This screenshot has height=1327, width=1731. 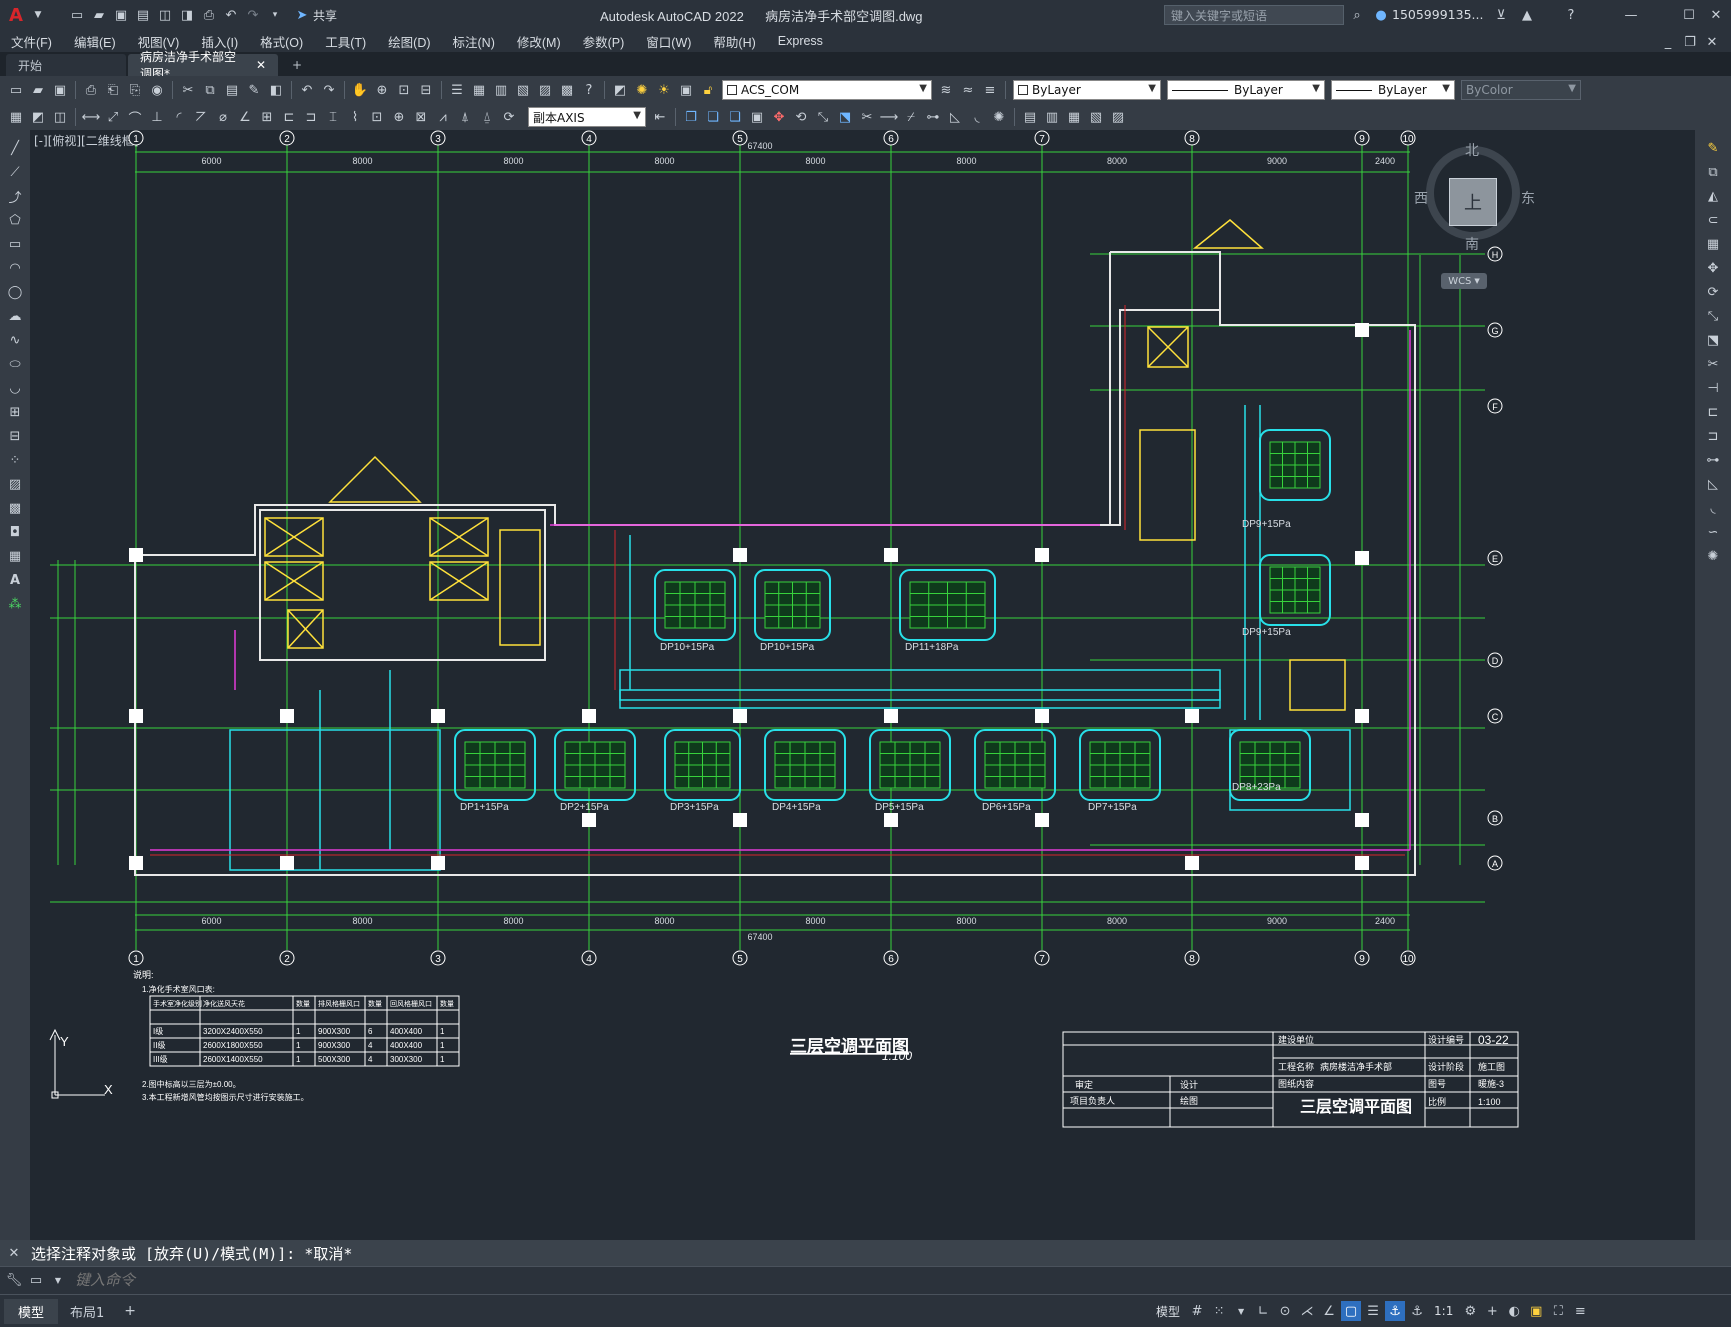 I want to click on menu-item-8: 修改(M), so click(x=539, y=41).